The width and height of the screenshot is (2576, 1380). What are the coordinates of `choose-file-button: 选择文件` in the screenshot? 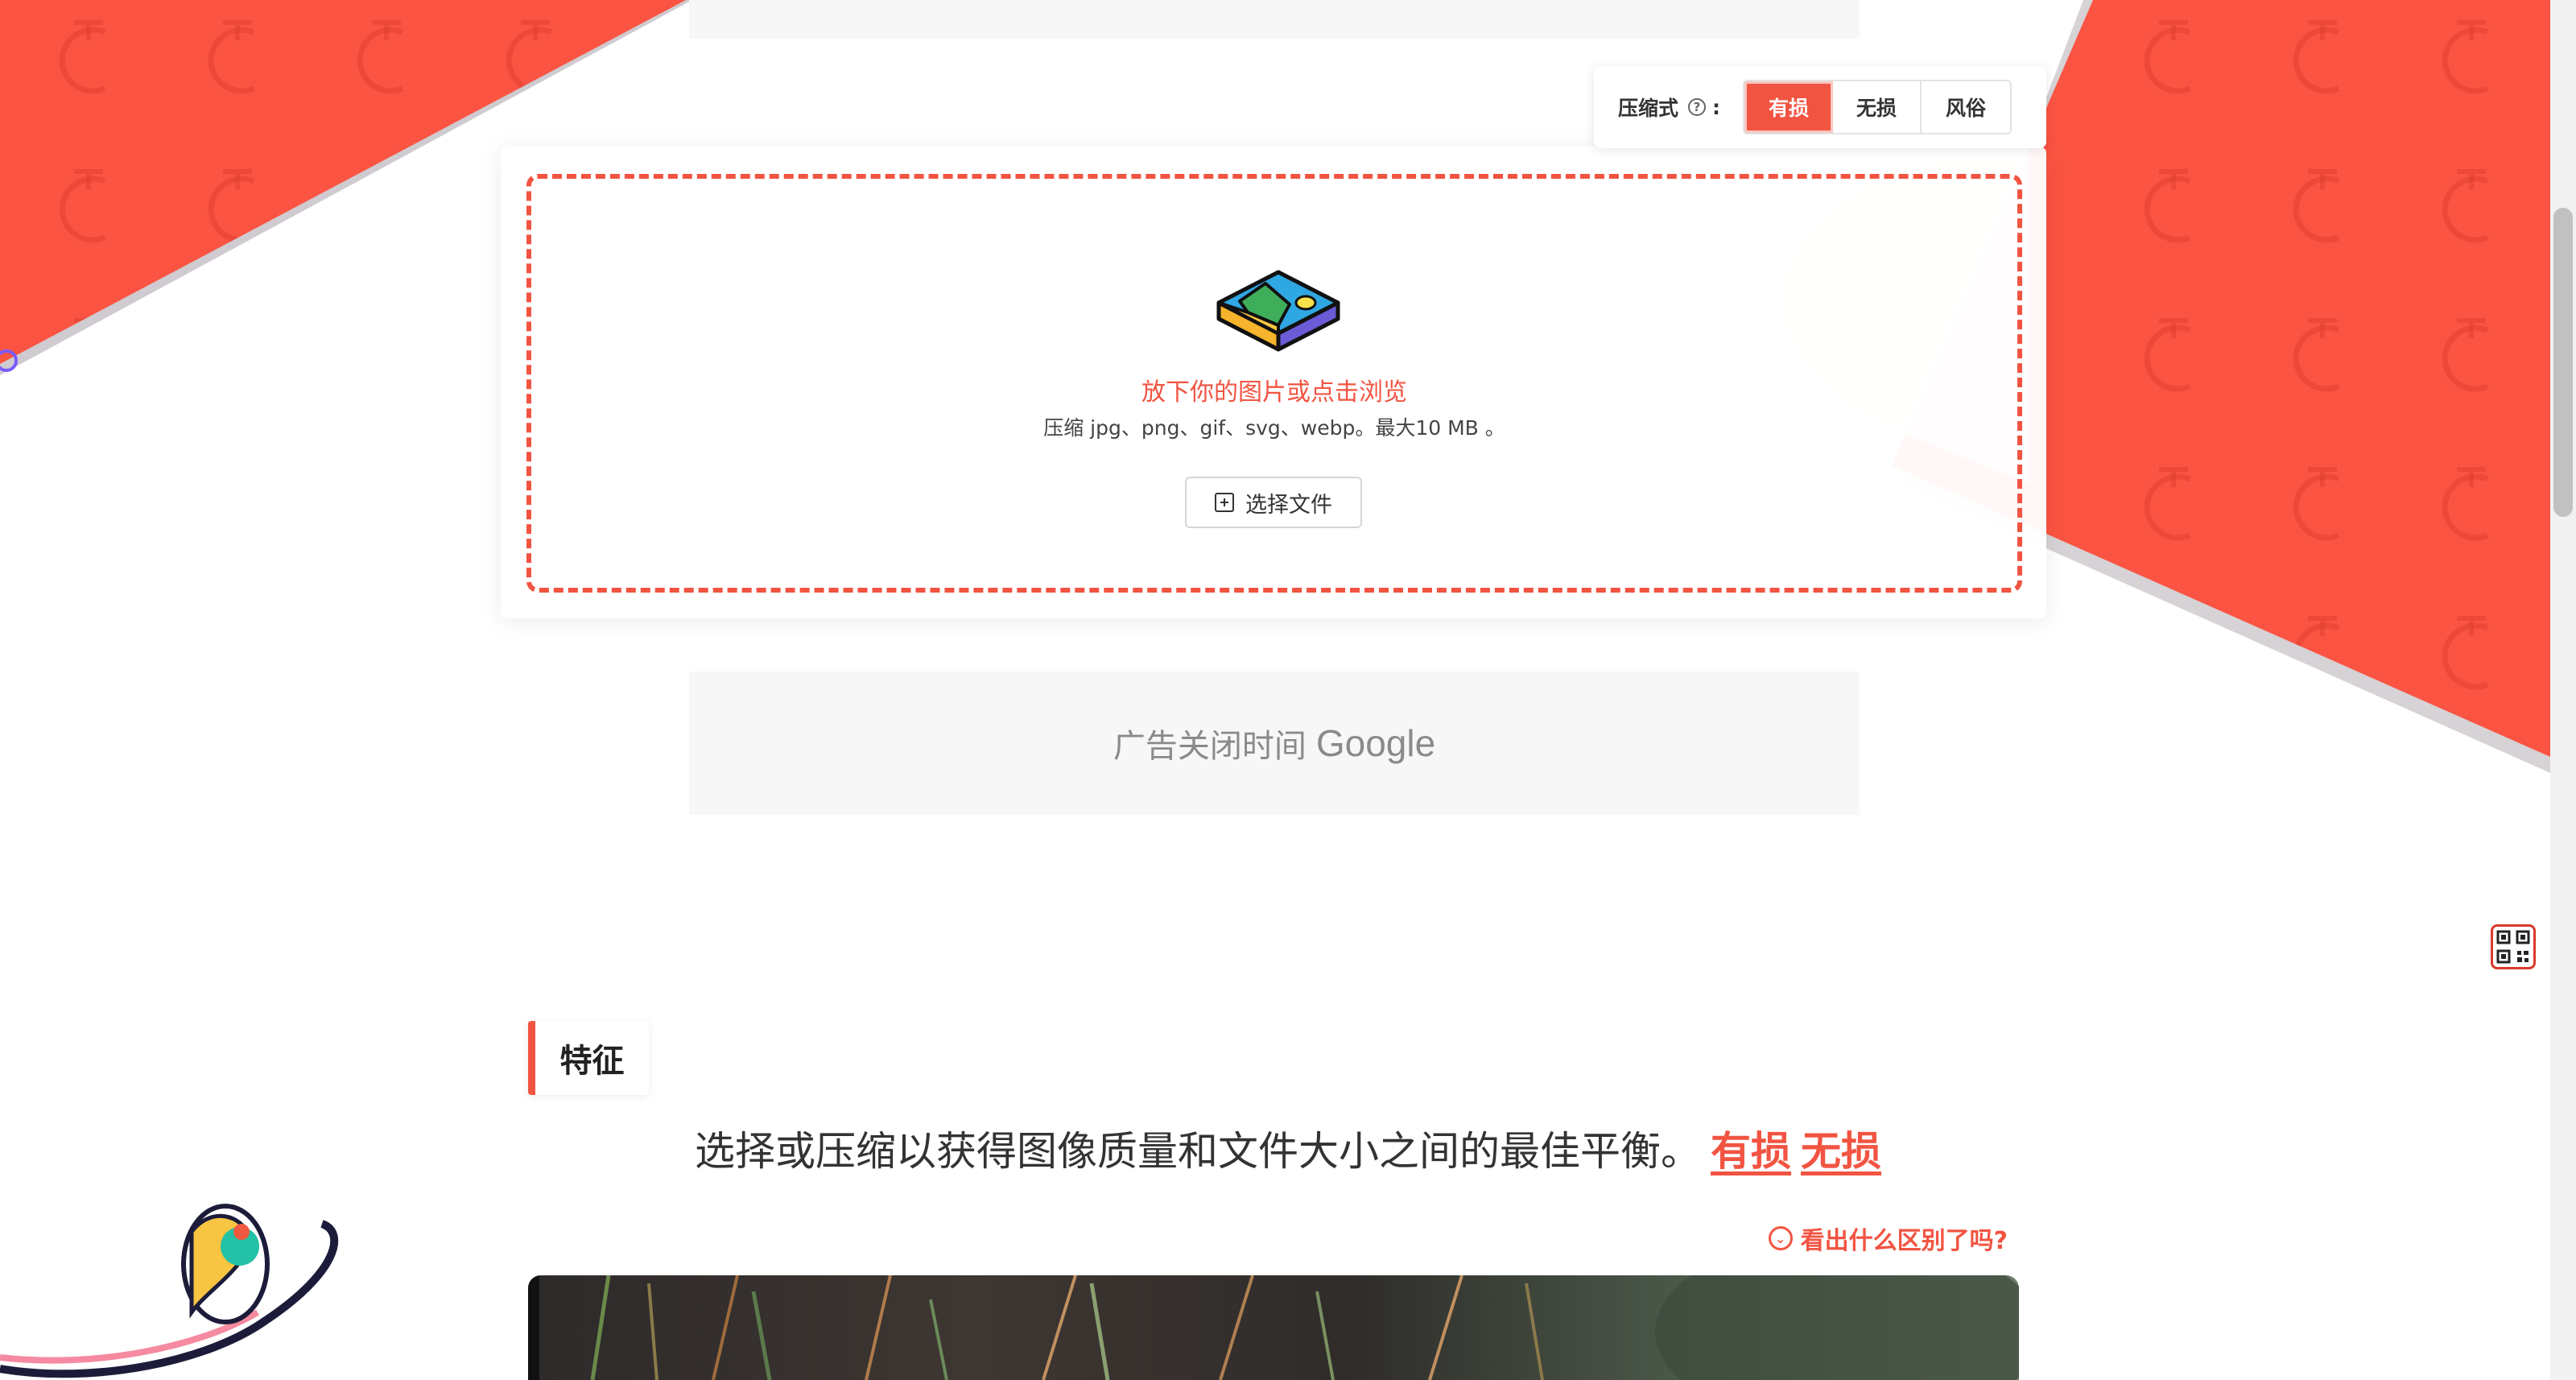 It's located at (1273, 502).